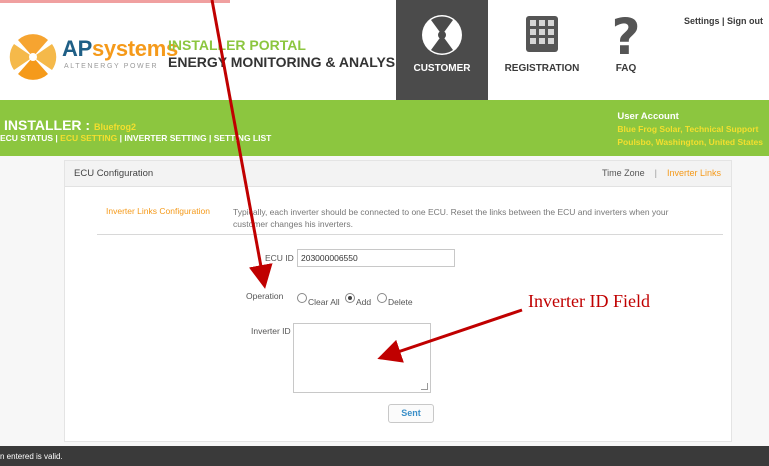  What do you see at coordinates (241, 144) in the screenshot?
I see `arrow-to-operation` at bounding box center [241, 144].